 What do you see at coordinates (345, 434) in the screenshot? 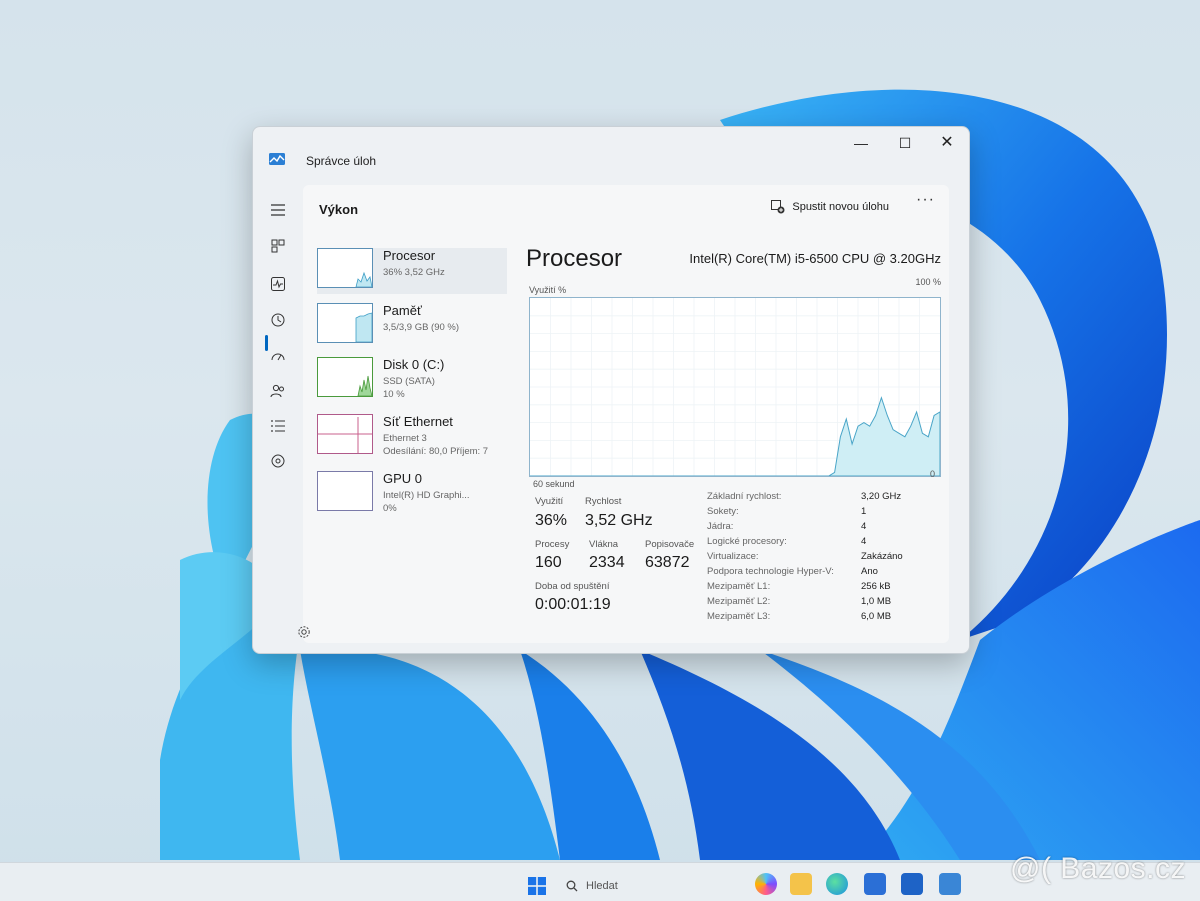
I see `ethernet-thumbnail-graph` at bounding box center [345, 434].